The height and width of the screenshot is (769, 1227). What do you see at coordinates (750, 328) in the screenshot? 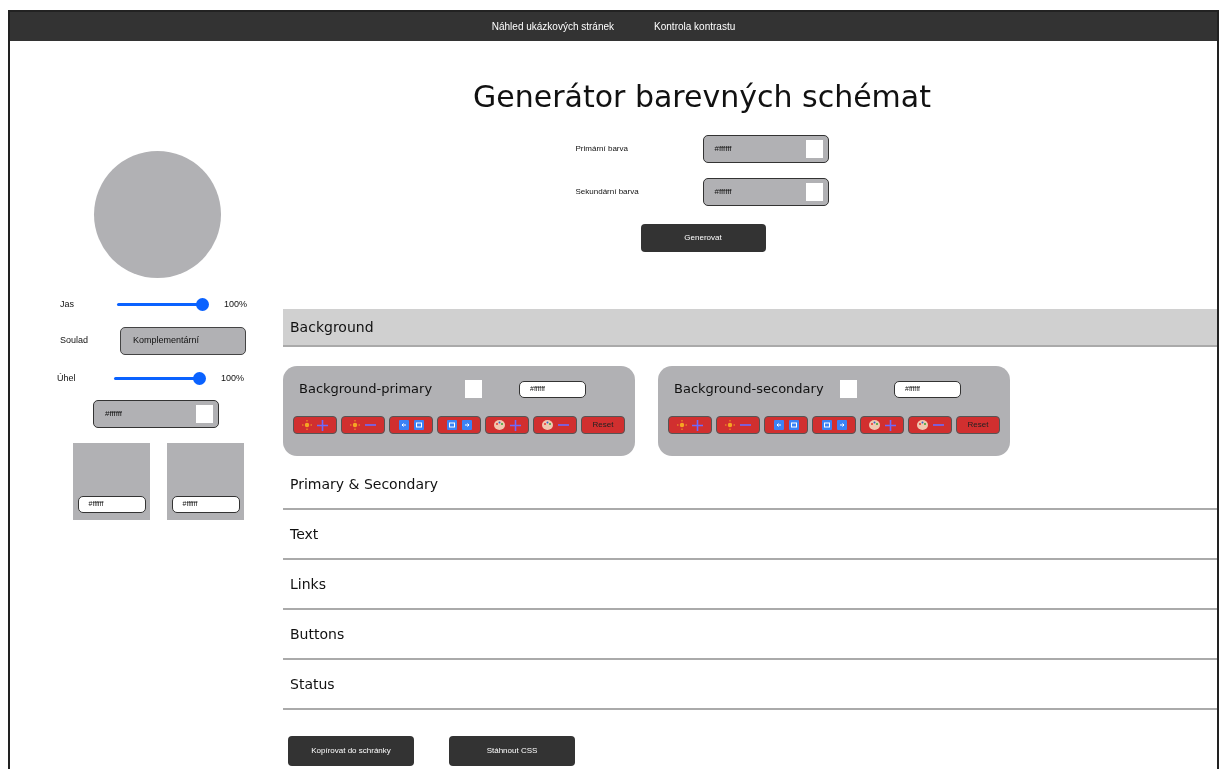
I see `accordion-header: Background` at bounding box center [750, 328].